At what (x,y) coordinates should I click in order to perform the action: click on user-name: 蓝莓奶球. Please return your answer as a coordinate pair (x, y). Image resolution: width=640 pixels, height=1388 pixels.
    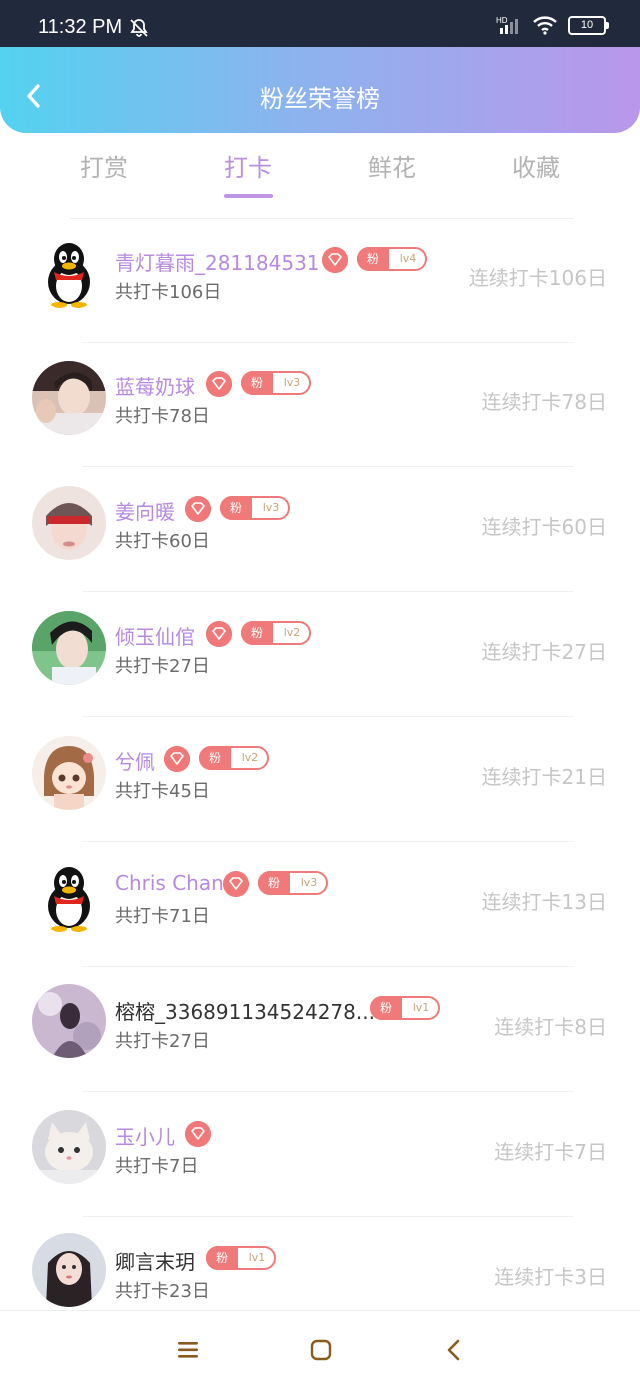
    Looking at the image, I should click on (155, 385).